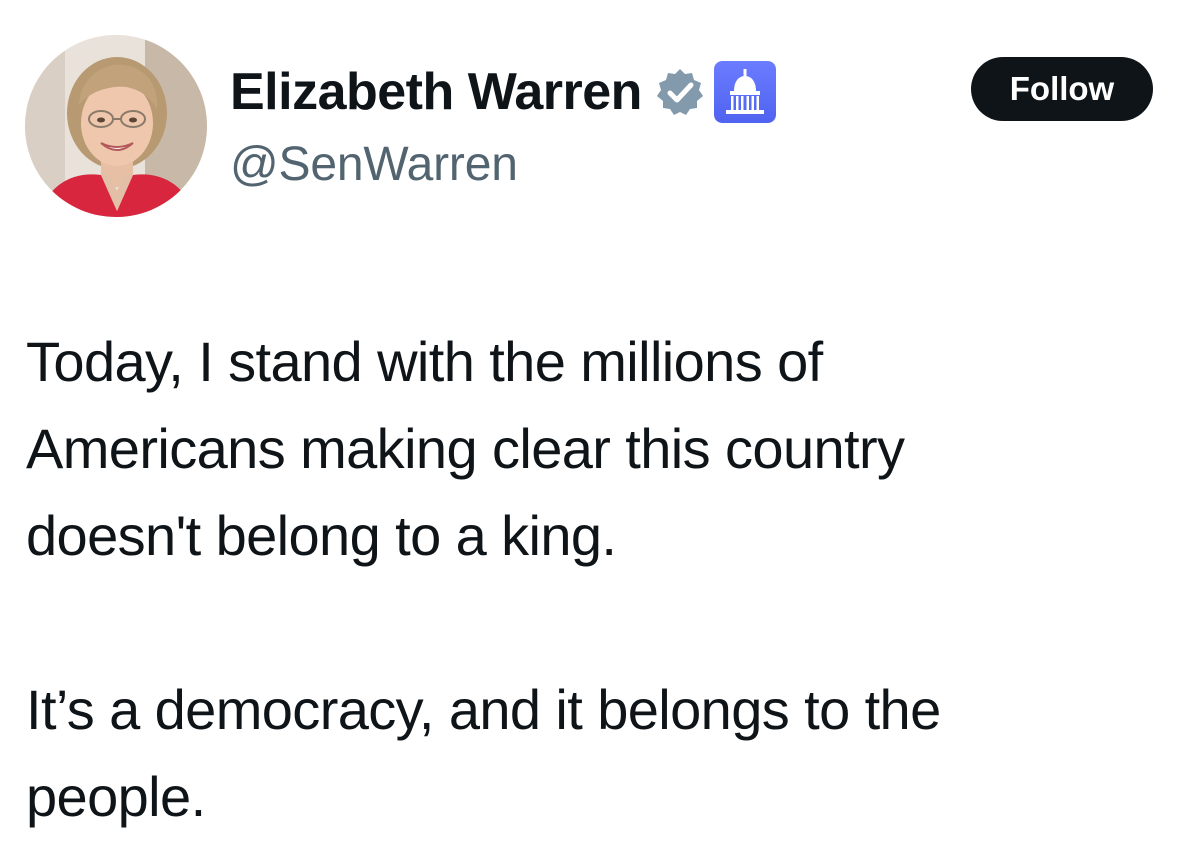 The width and height of the screenshot is (1200, 863). What do you see at coordinates (424, 361) in the screenshot?
I see `tweet-line: Today, I stand with the millions of` at bounding box center [424, 361].